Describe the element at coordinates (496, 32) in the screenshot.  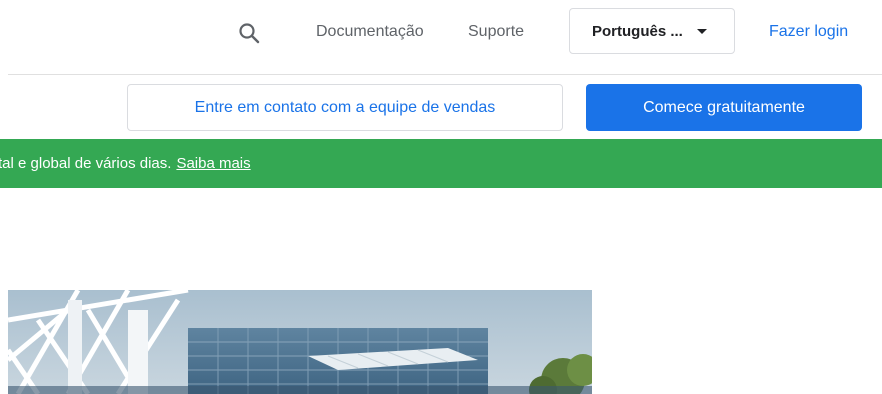
I see `nav-link-support: Suporte` at that location.